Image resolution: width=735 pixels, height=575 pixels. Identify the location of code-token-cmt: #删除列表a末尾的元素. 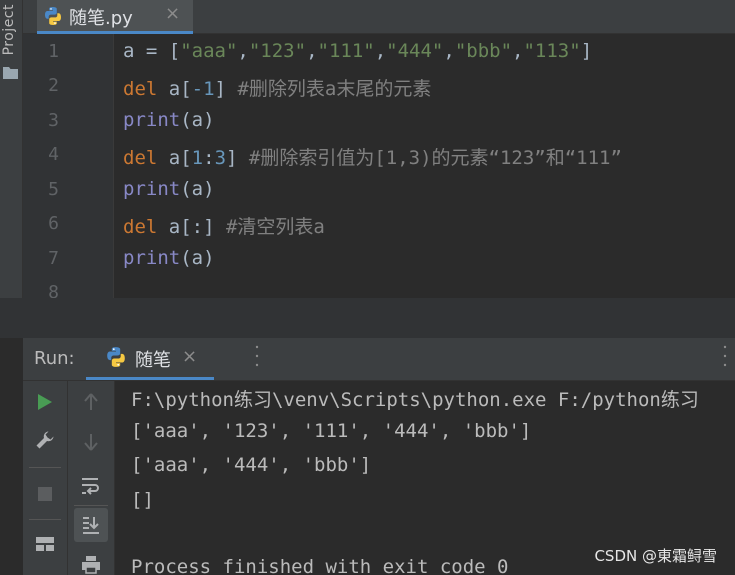
(334, 89).